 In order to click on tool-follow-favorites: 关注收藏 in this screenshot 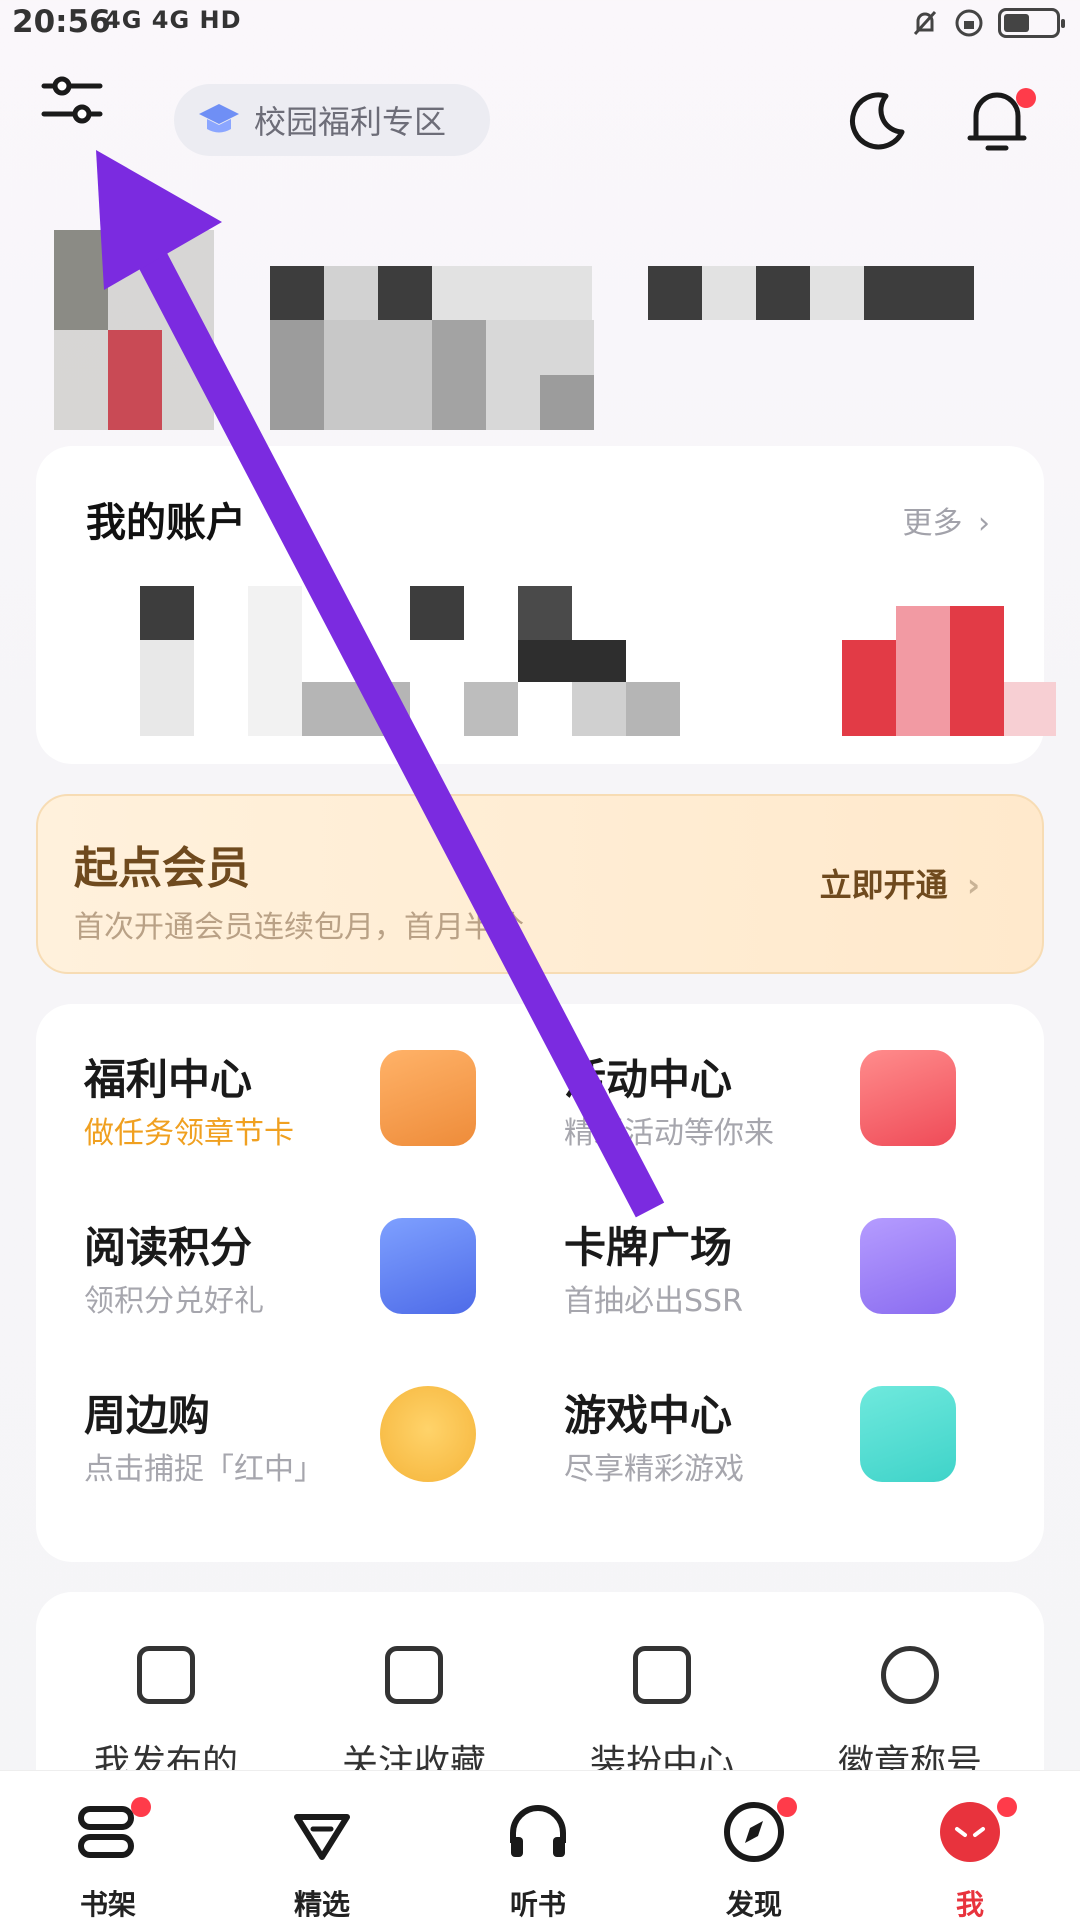, I will do `click(414, 1716)`.